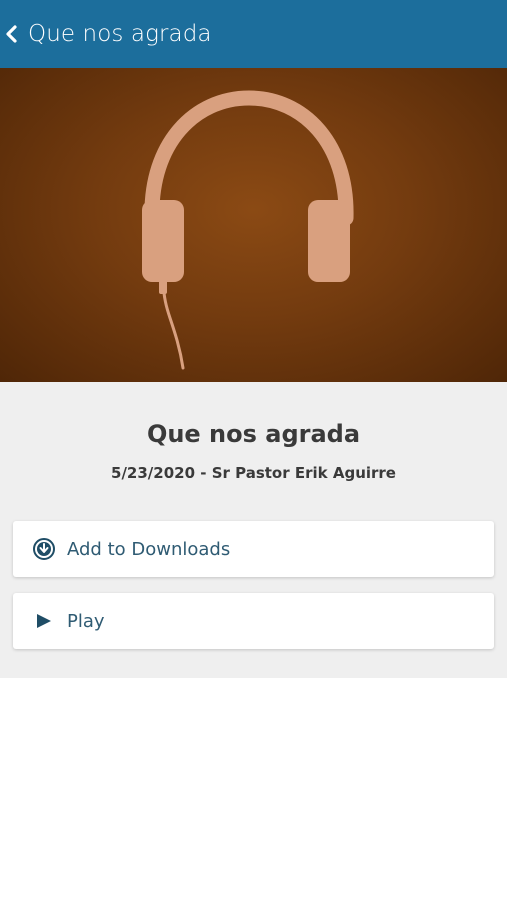 The image size is (507, 900). I want to click on play-button: Play, so click(253, 621).